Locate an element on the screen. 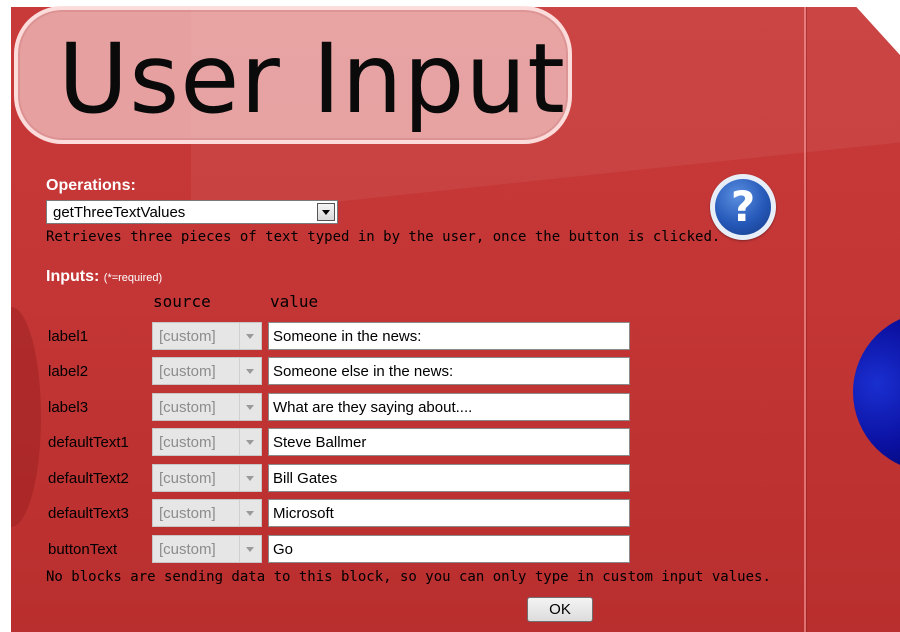  input-row-defaulttext2: defaultText2 [custom] is located at coordinates (450, 480).